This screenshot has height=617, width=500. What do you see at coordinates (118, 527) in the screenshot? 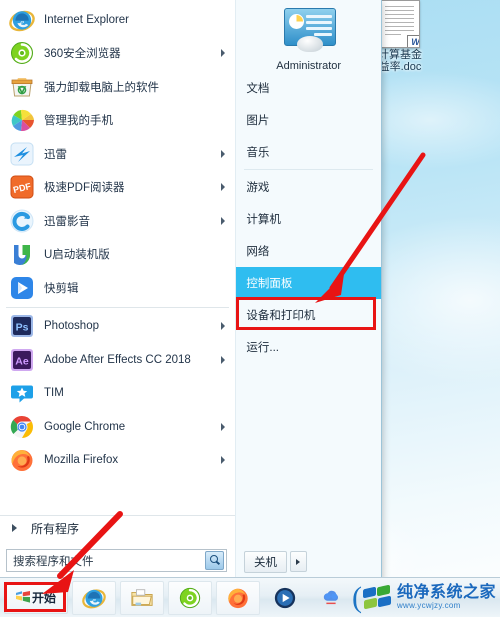
I see `all-programs-button: 所有程序` at bounding box center [118, 527].